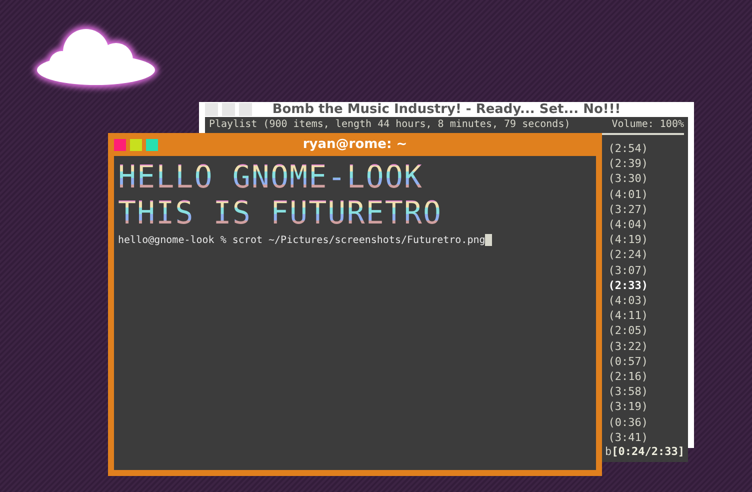 The width and height of the screenshot is (752, 492). Describe the element at coordinates (628, 224) in the screenshot. I see `track-duration: (4:04)` at that location.